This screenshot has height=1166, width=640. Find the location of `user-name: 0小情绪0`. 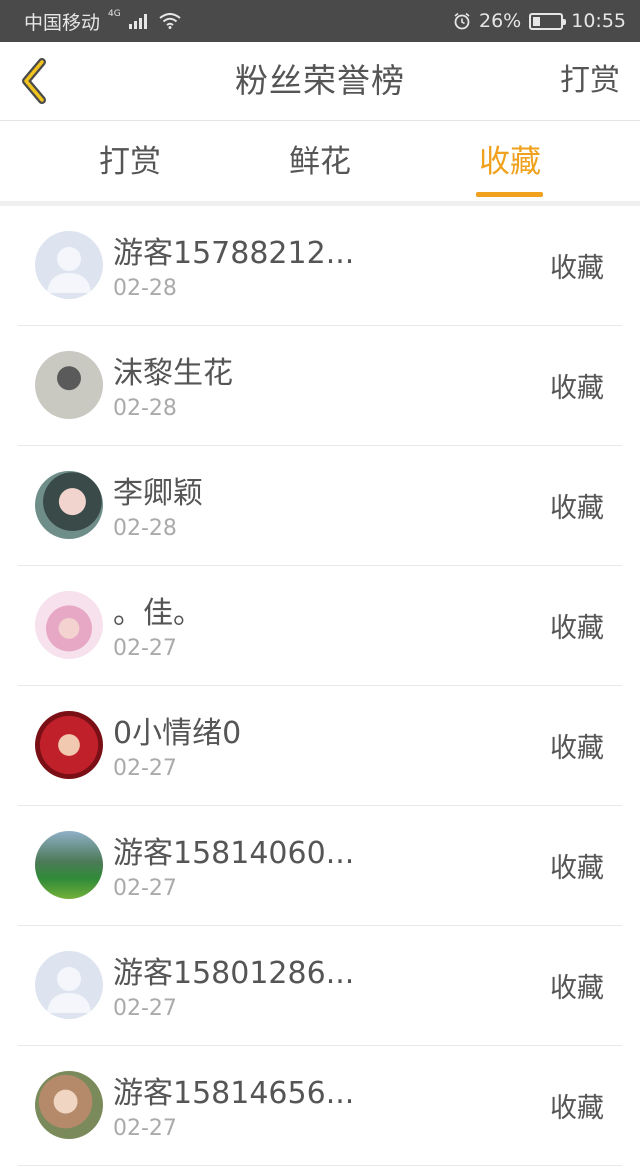

user-name: 0小情绪0 is located at coordinates (177, 733).